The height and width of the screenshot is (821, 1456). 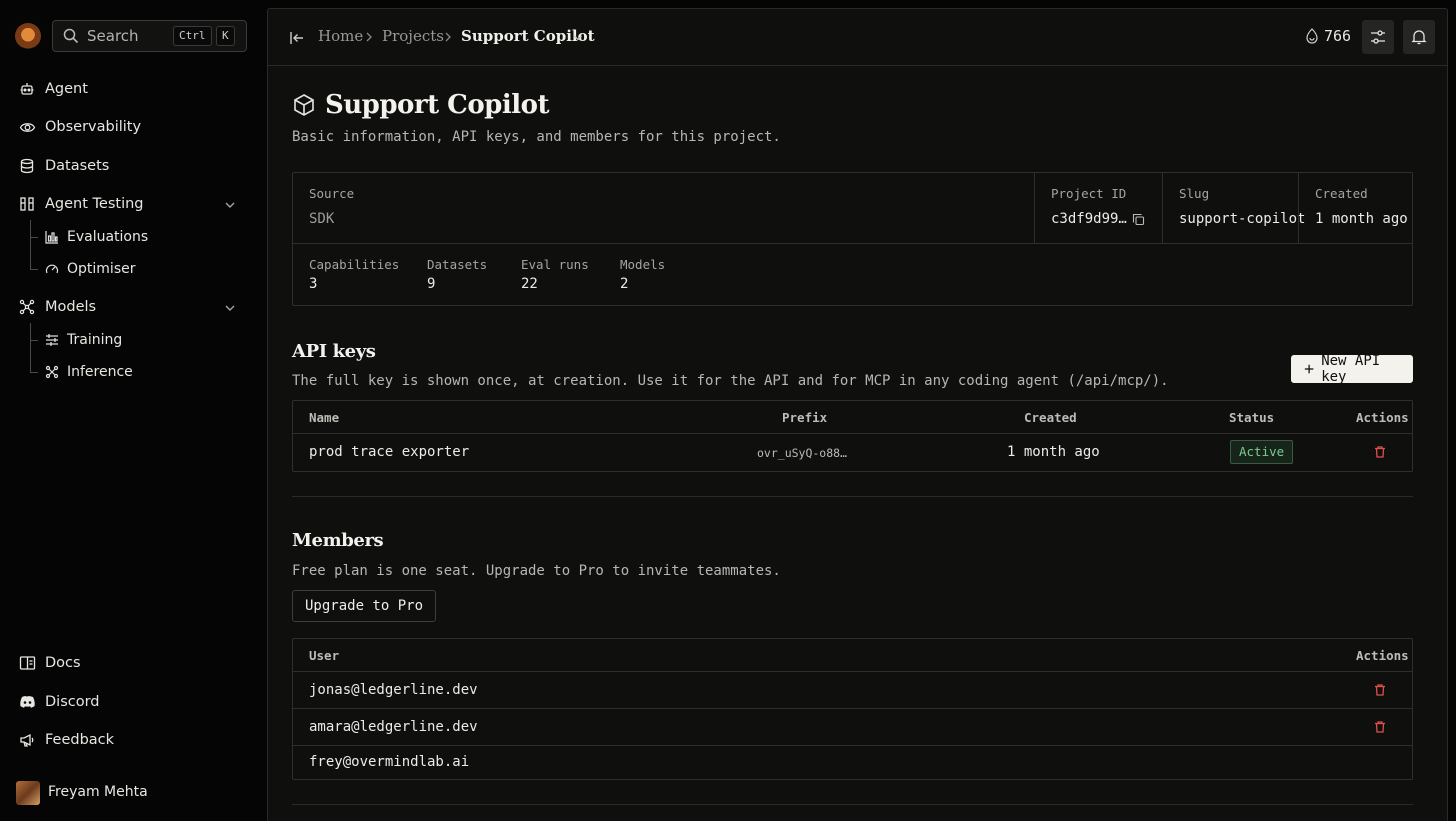 I want to click on sidebar-item-evaluations: Evaluations, so click(x=96, y=237).